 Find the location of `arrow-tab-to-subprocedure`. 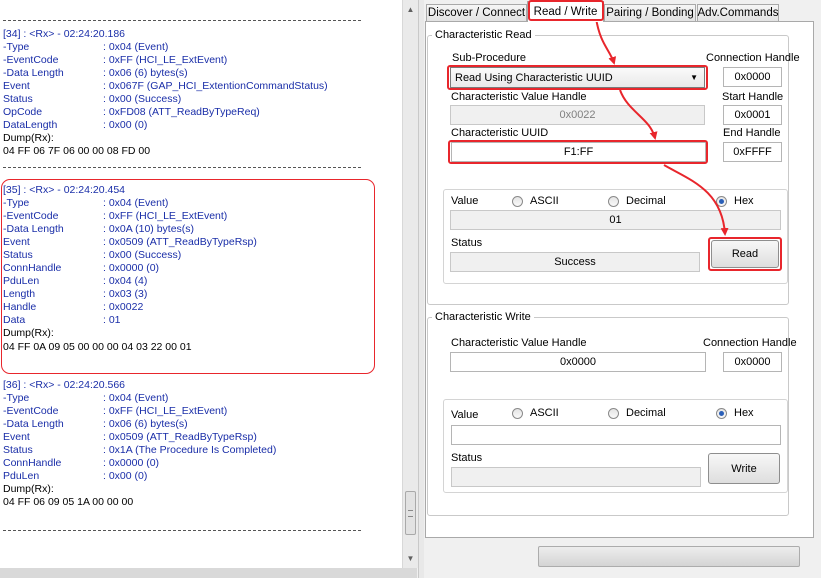

arrow-tab-to-subprocedure is located at coordinates (606, 41).